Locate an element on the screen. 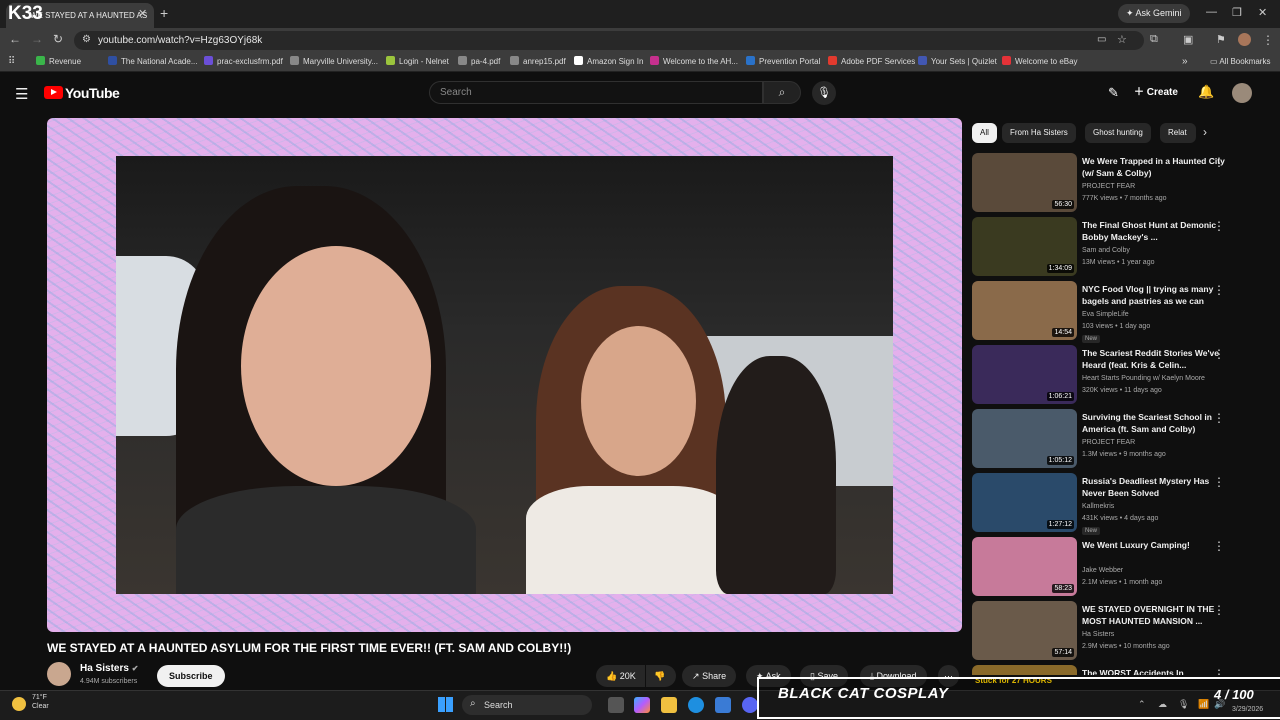 Image resolution: width=1280 pixels, height=720 pixels. url-bar: youtube.com/watch?v=Hzg63OYj68k is located at coordinates (609, 40).